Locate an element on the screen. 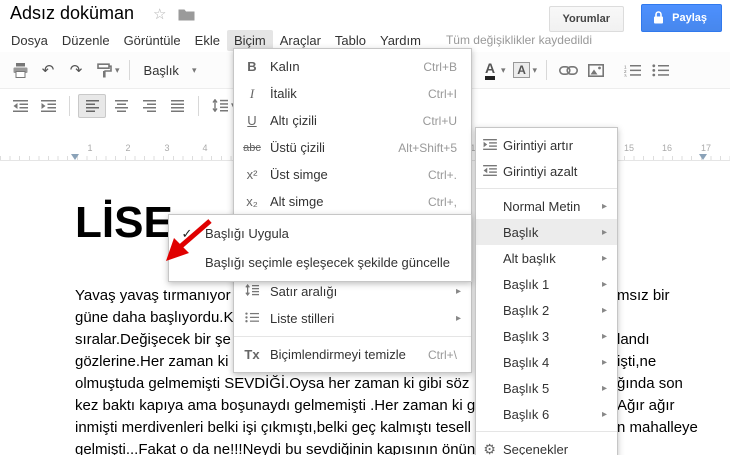 Image resolution: width=730 pixels, height=455 pixels. undo-icon: ↶ is located at coordinates (48, 70).